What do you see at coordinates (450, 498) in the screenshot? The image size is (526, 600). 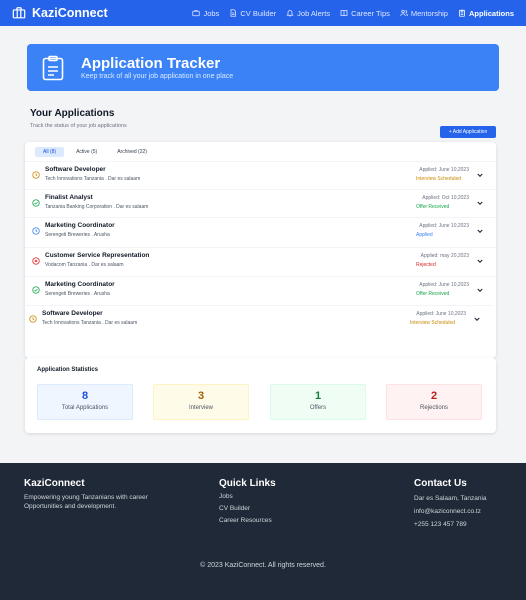 I see `footer-address: Dar es Salaam, Tanzania` at bounding box center [450, 498].